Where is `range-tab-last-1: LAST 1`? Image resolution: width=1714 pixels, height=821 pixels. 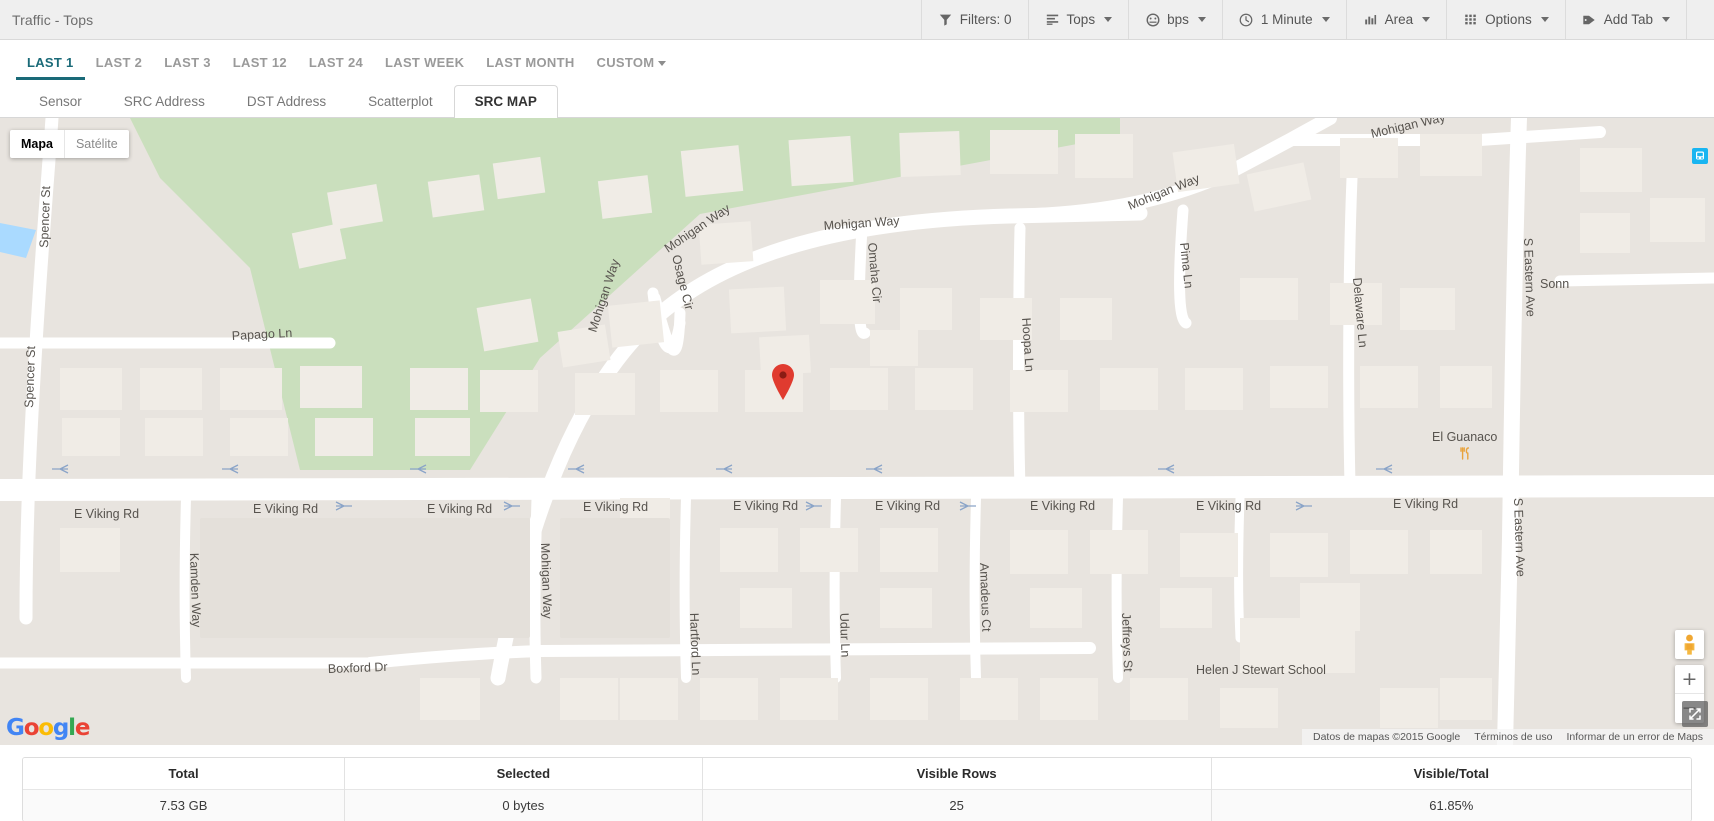 range-tab-last-1: LAST 1 is located at coordinates (50, 67).